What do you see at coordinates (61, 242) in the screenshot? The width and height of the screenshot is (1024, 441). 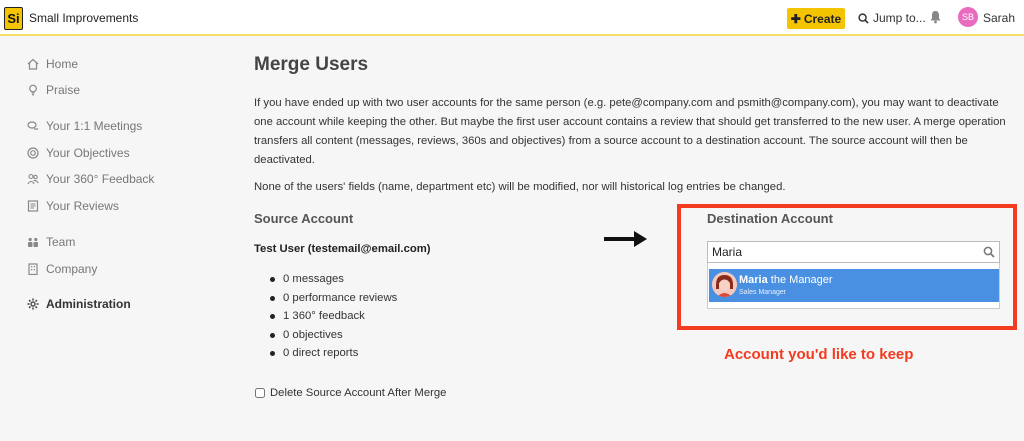 I see `sidebar-item-label: Team` at bounding box center [61, 242].